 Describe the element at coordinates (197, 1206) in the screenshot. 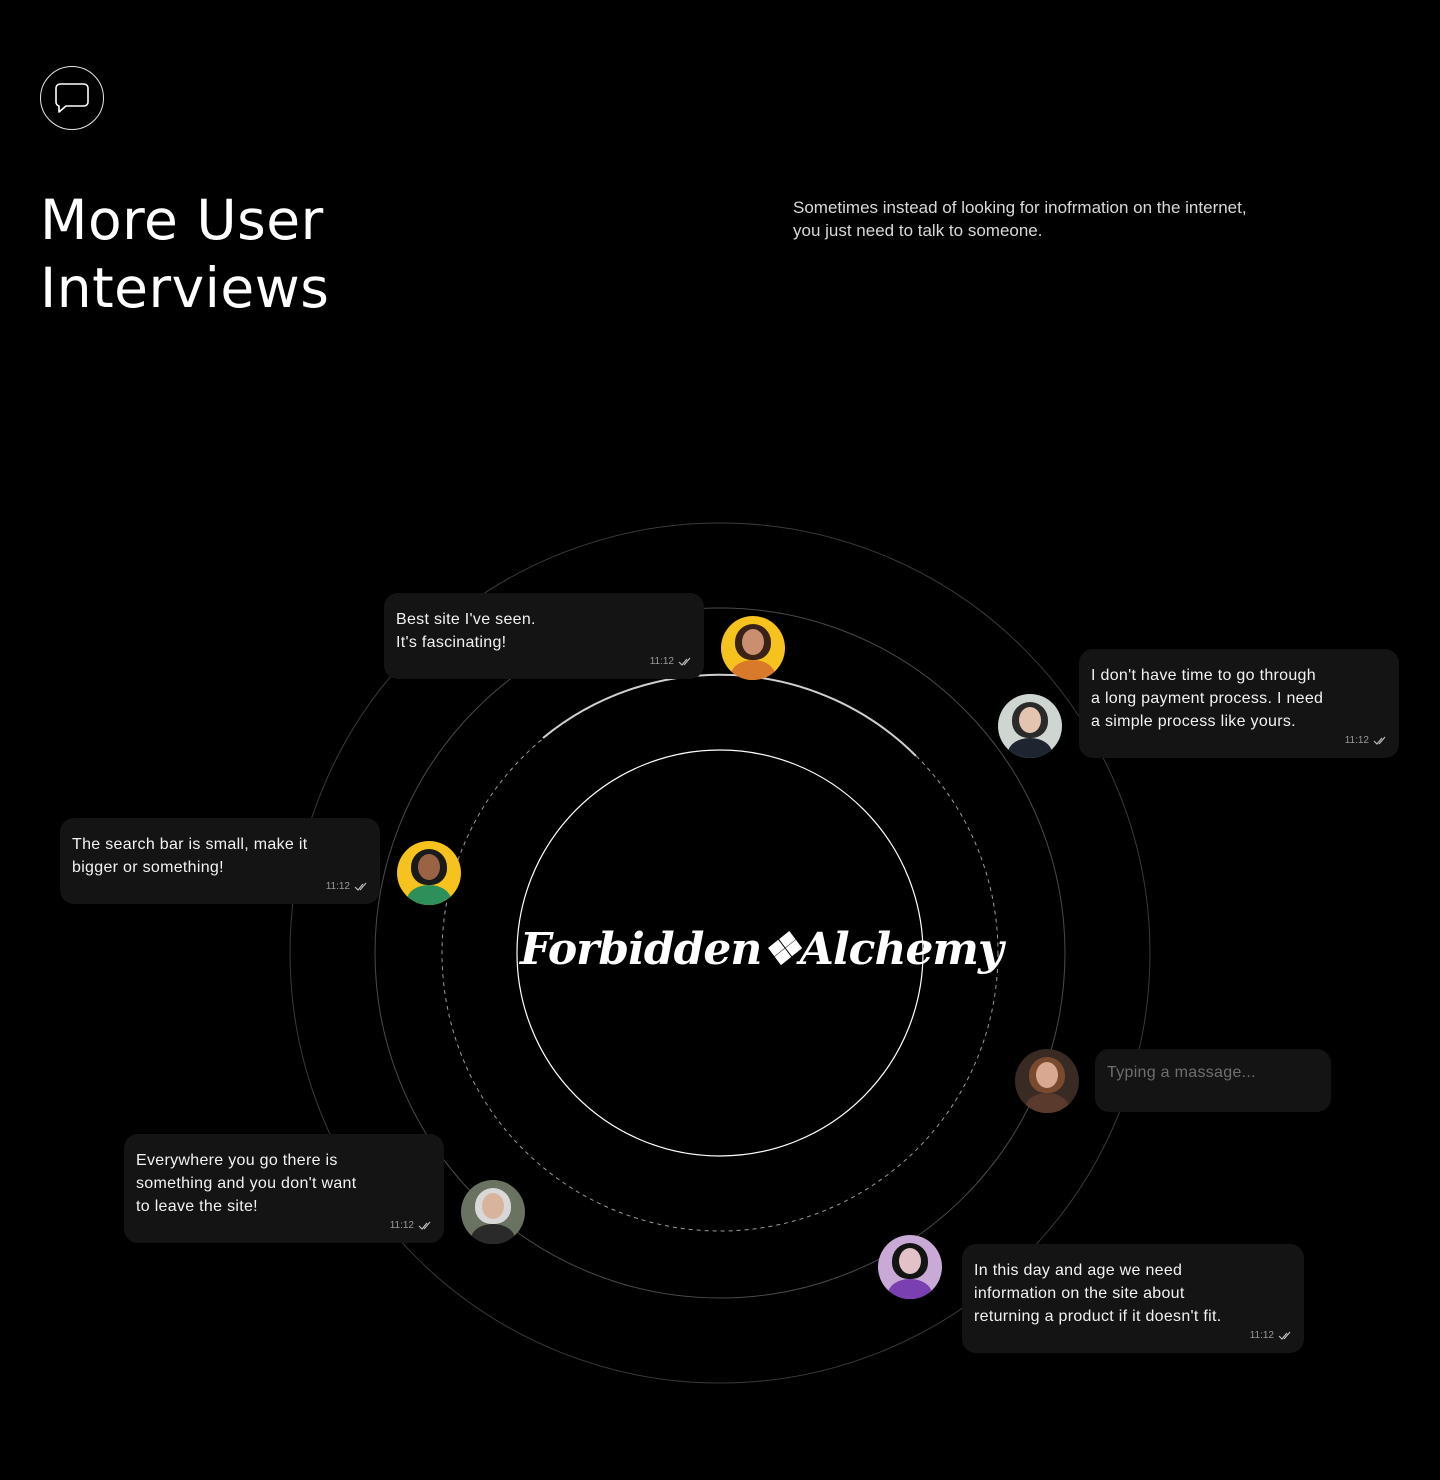

I see `message-line: to leave the site!` at that location.